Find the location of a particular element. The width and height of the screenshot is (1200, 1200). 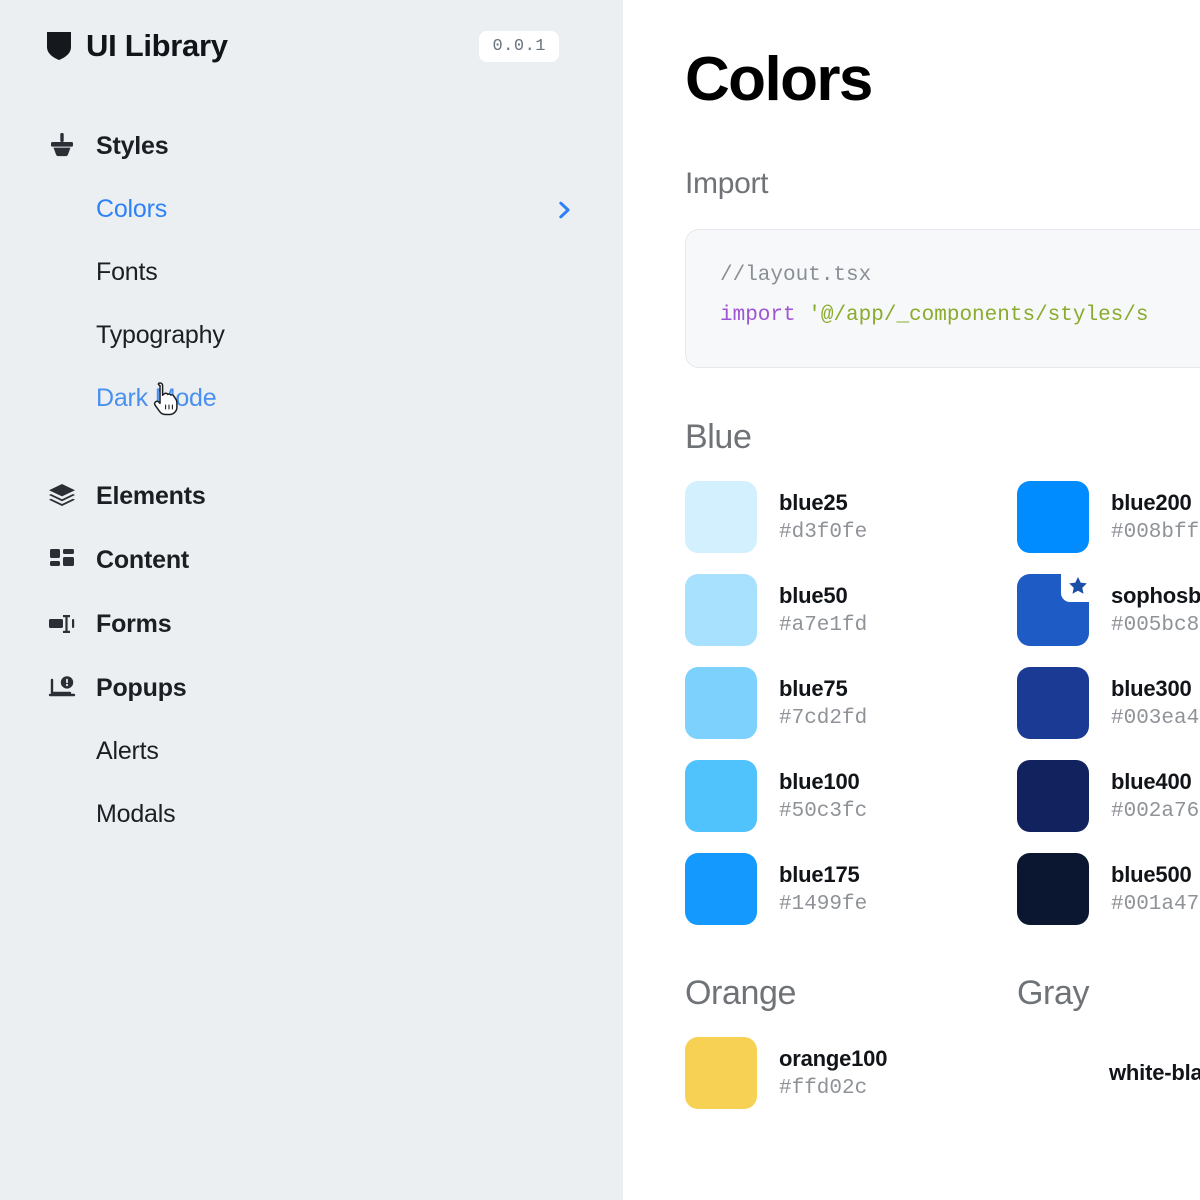

sidebar-item-typography: Typography is located at coordinates (311, 335).